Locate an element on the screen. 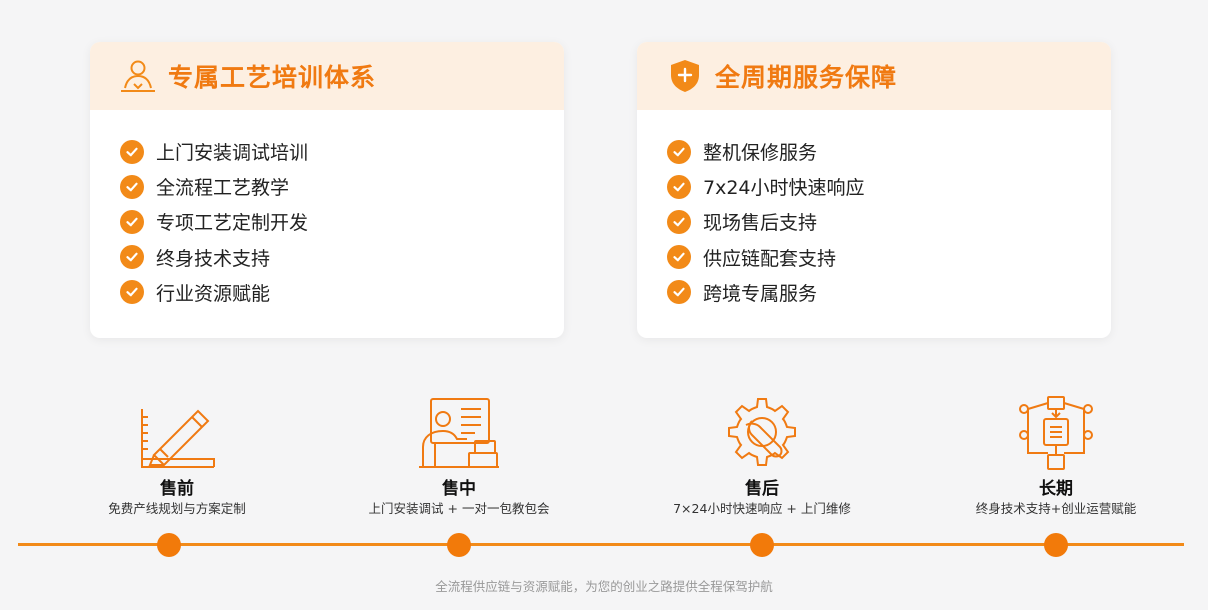 This screenshot has height=610, width=1208. list-item: 整机保修服务 is located at coordinates (889, 151).